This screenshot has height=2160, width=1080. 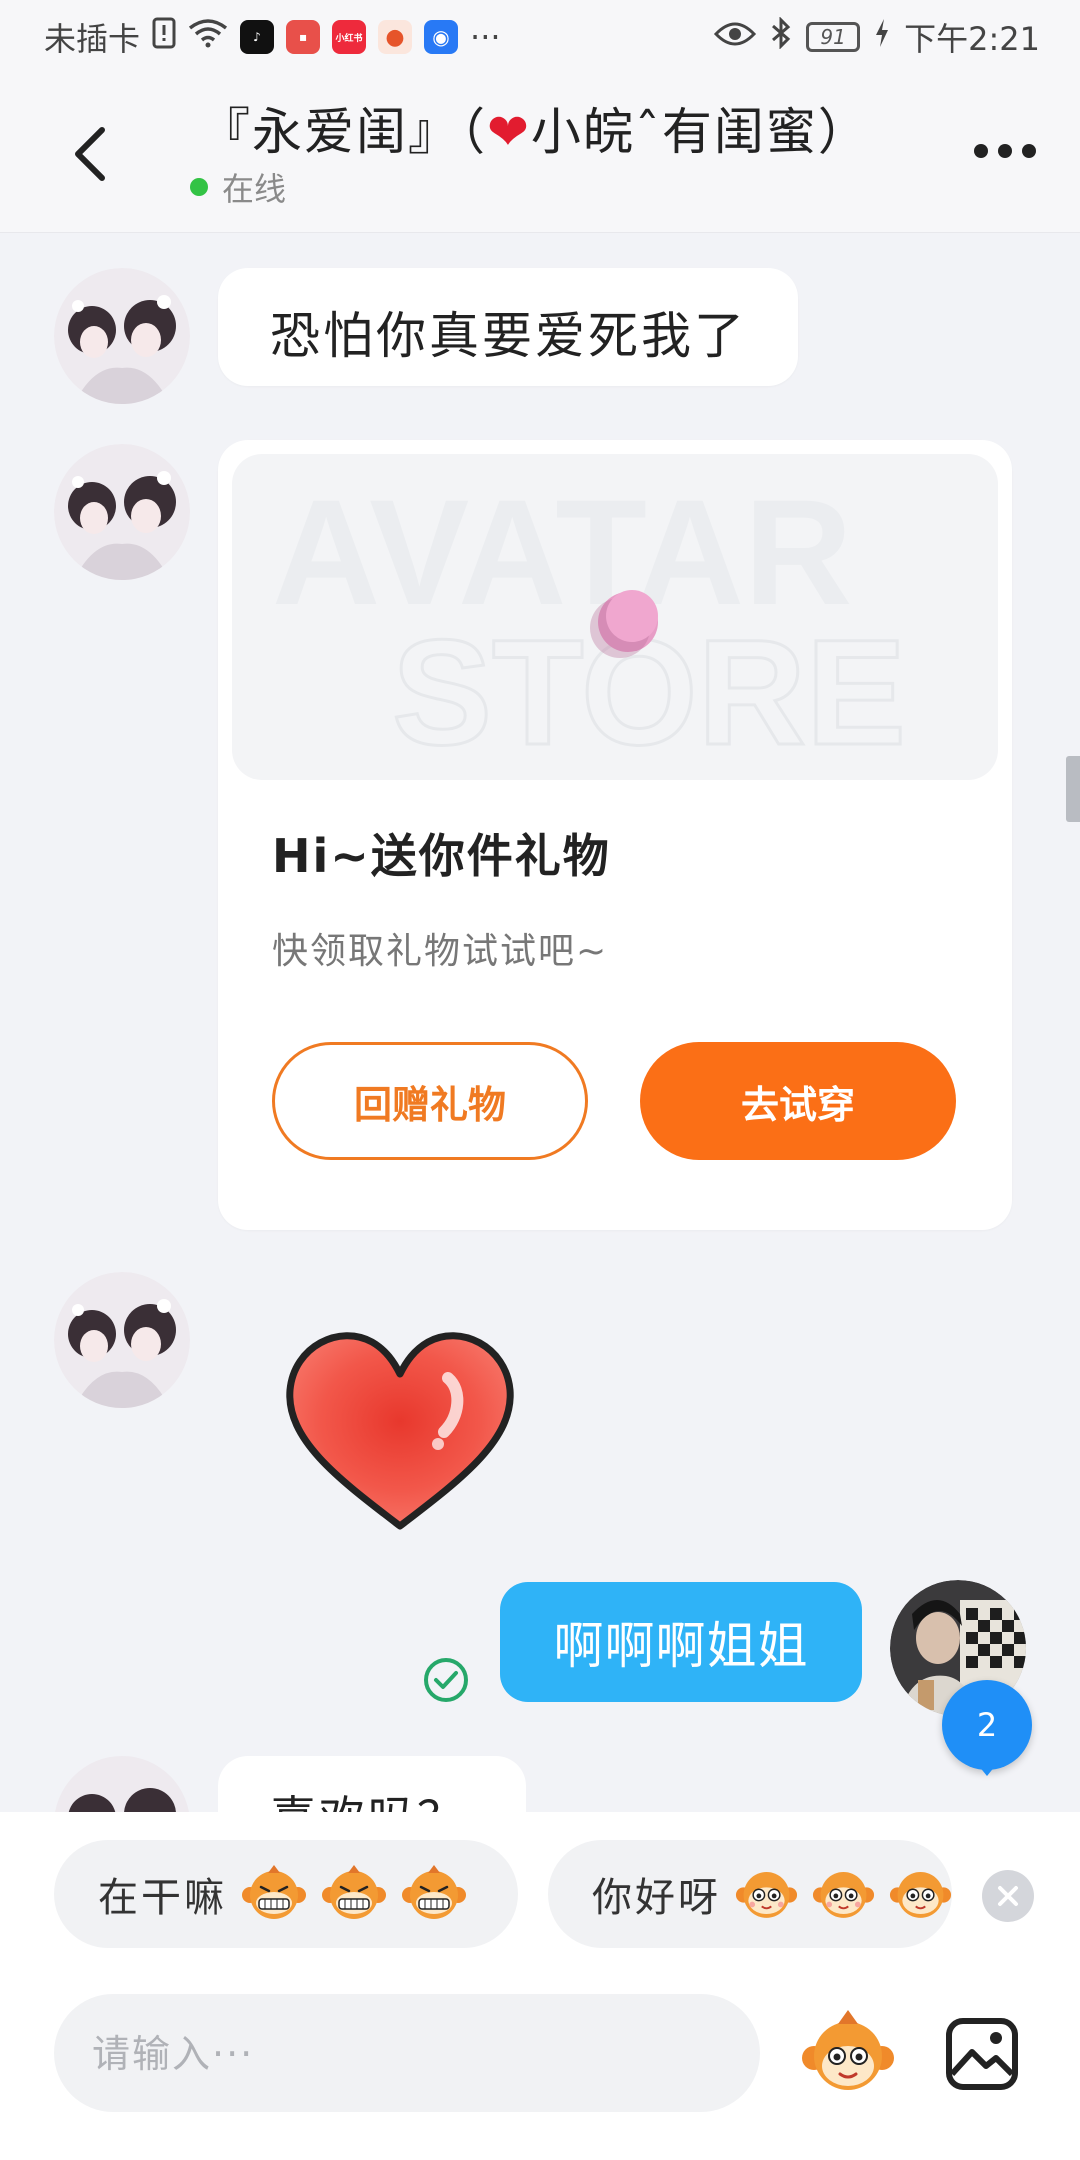 I want to click on chat-title-suffix: 小皖ˆ有闺蜜）, so click(x=700, y=132).